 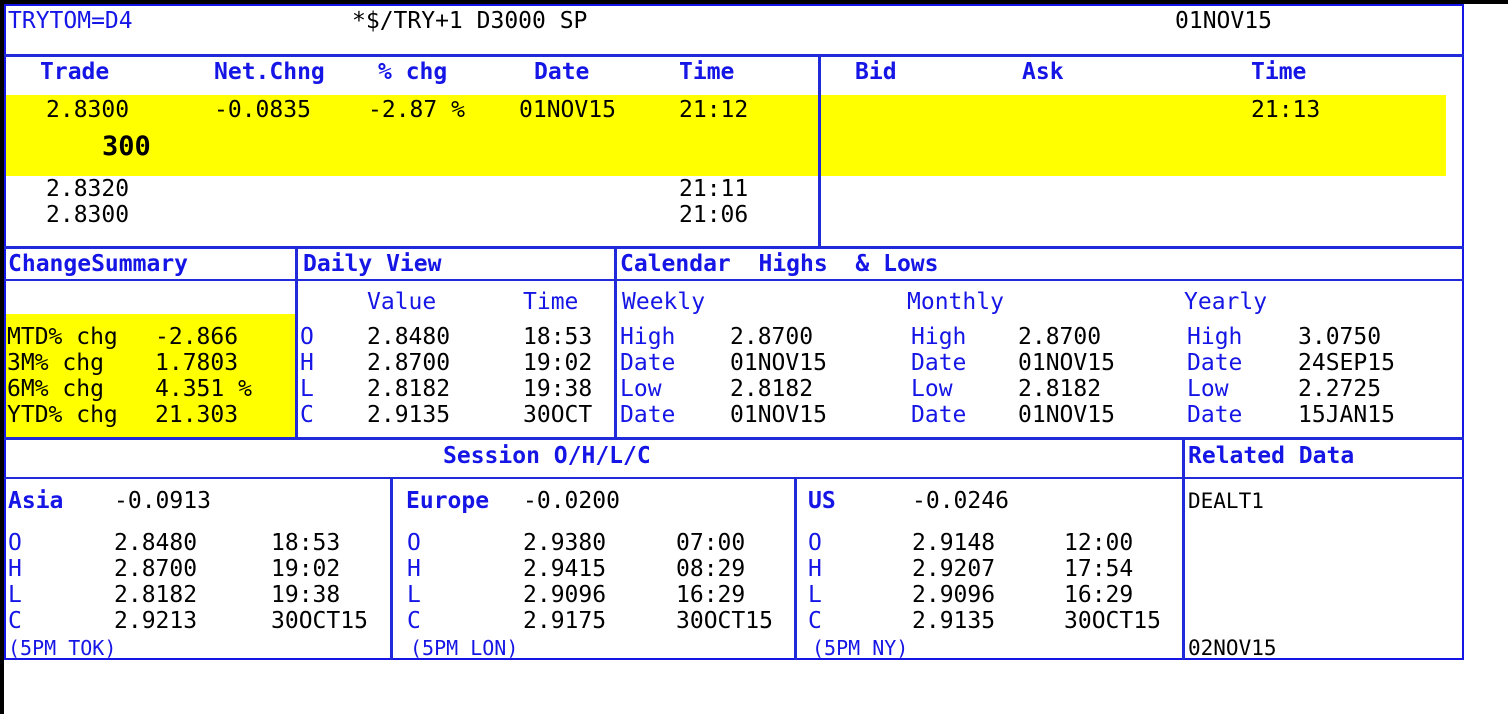 What do you see at coordinates (1279, 72) in the screenshot?
I see `col-bid-time: Time` at bounding box center [1279, 72].